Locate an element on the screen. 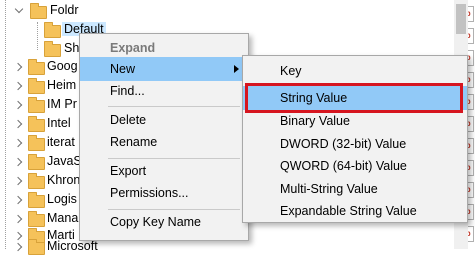  menu-item-delete: Delete is located at coordinates (164, 120).